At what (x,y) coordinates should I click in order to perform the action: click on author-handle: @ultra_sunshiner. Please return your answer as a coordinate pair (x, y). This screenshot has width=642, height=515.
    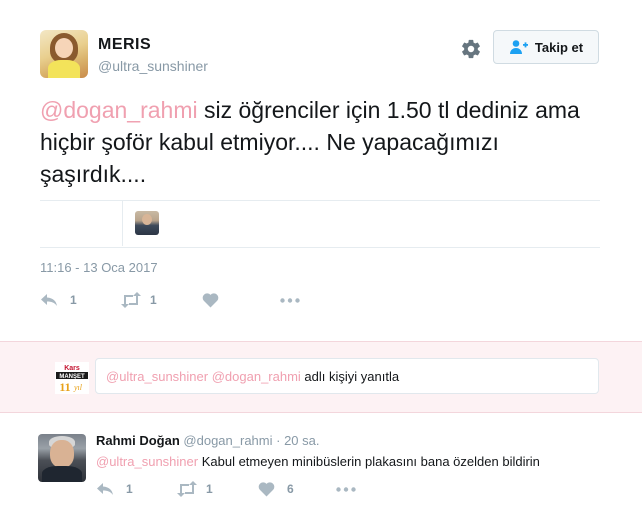
    Looking at the image, I should click on (153, 66).